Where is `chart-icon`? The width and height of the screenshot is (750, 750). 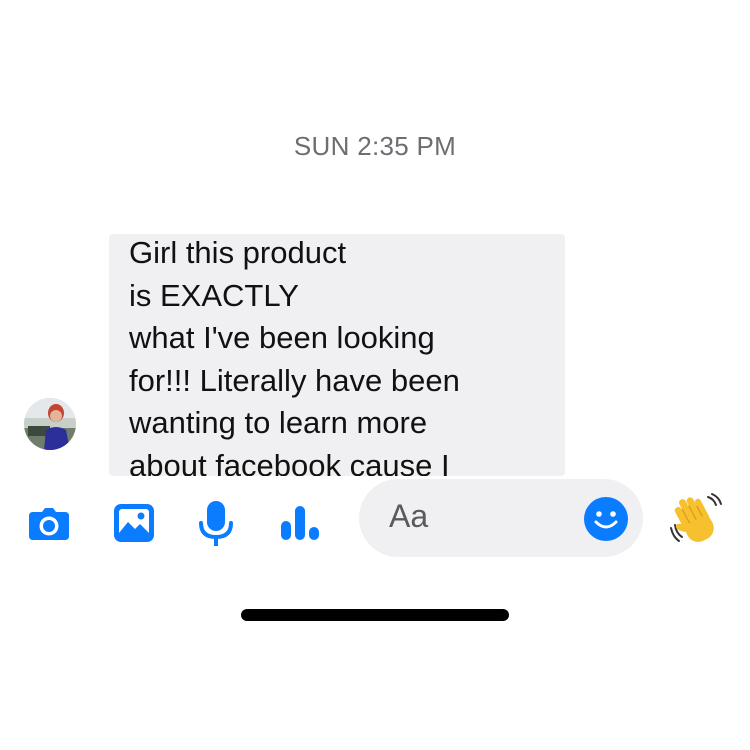
chart-icon is located at coordinates (300, 523).